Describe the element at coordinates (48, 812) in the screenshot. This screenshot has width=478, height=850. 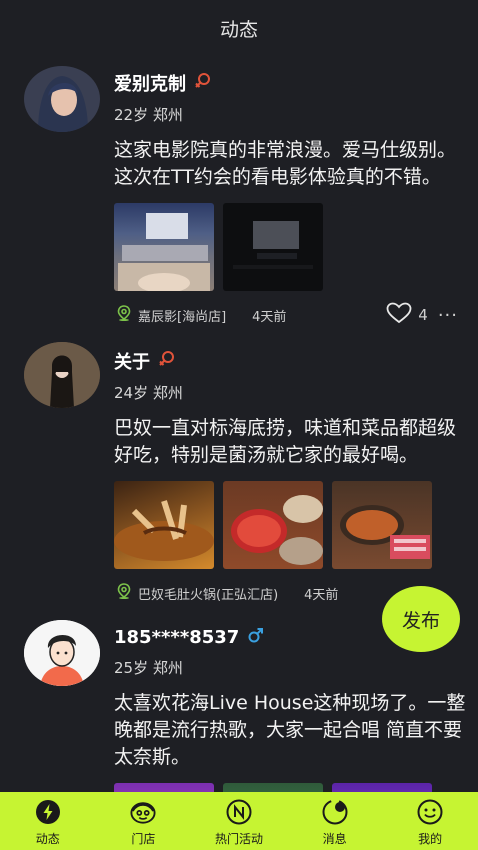
I see `lightning-icon` at that location.